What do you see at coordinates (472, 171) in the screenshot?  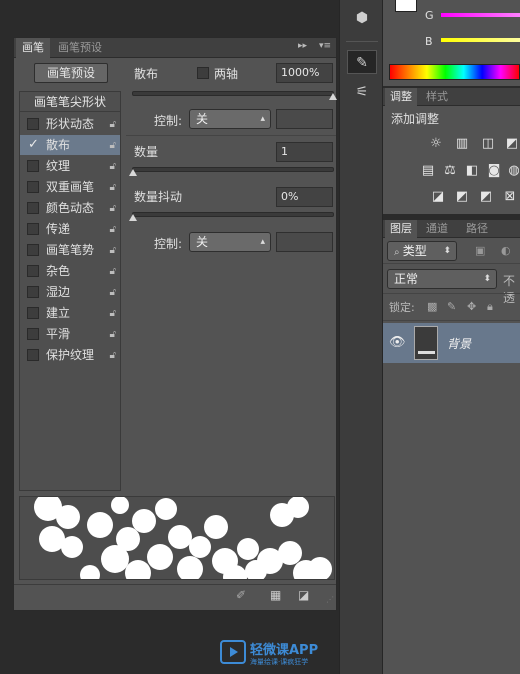 I see `color-balance-icon: ◧` at bounding box center [472, 171].